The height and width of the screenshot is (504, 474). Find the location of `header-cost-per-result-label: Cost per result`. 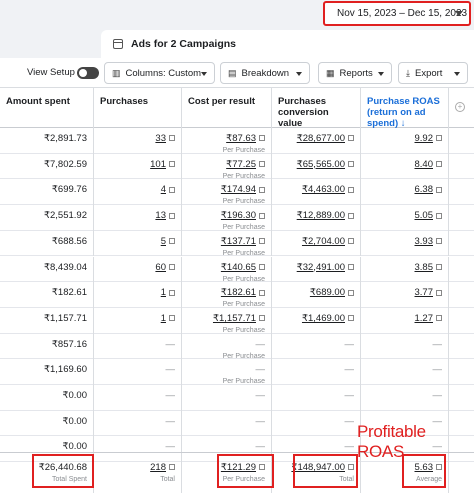

header-cost-per-result-label: Cost per result is located at coordinates (222, 101).